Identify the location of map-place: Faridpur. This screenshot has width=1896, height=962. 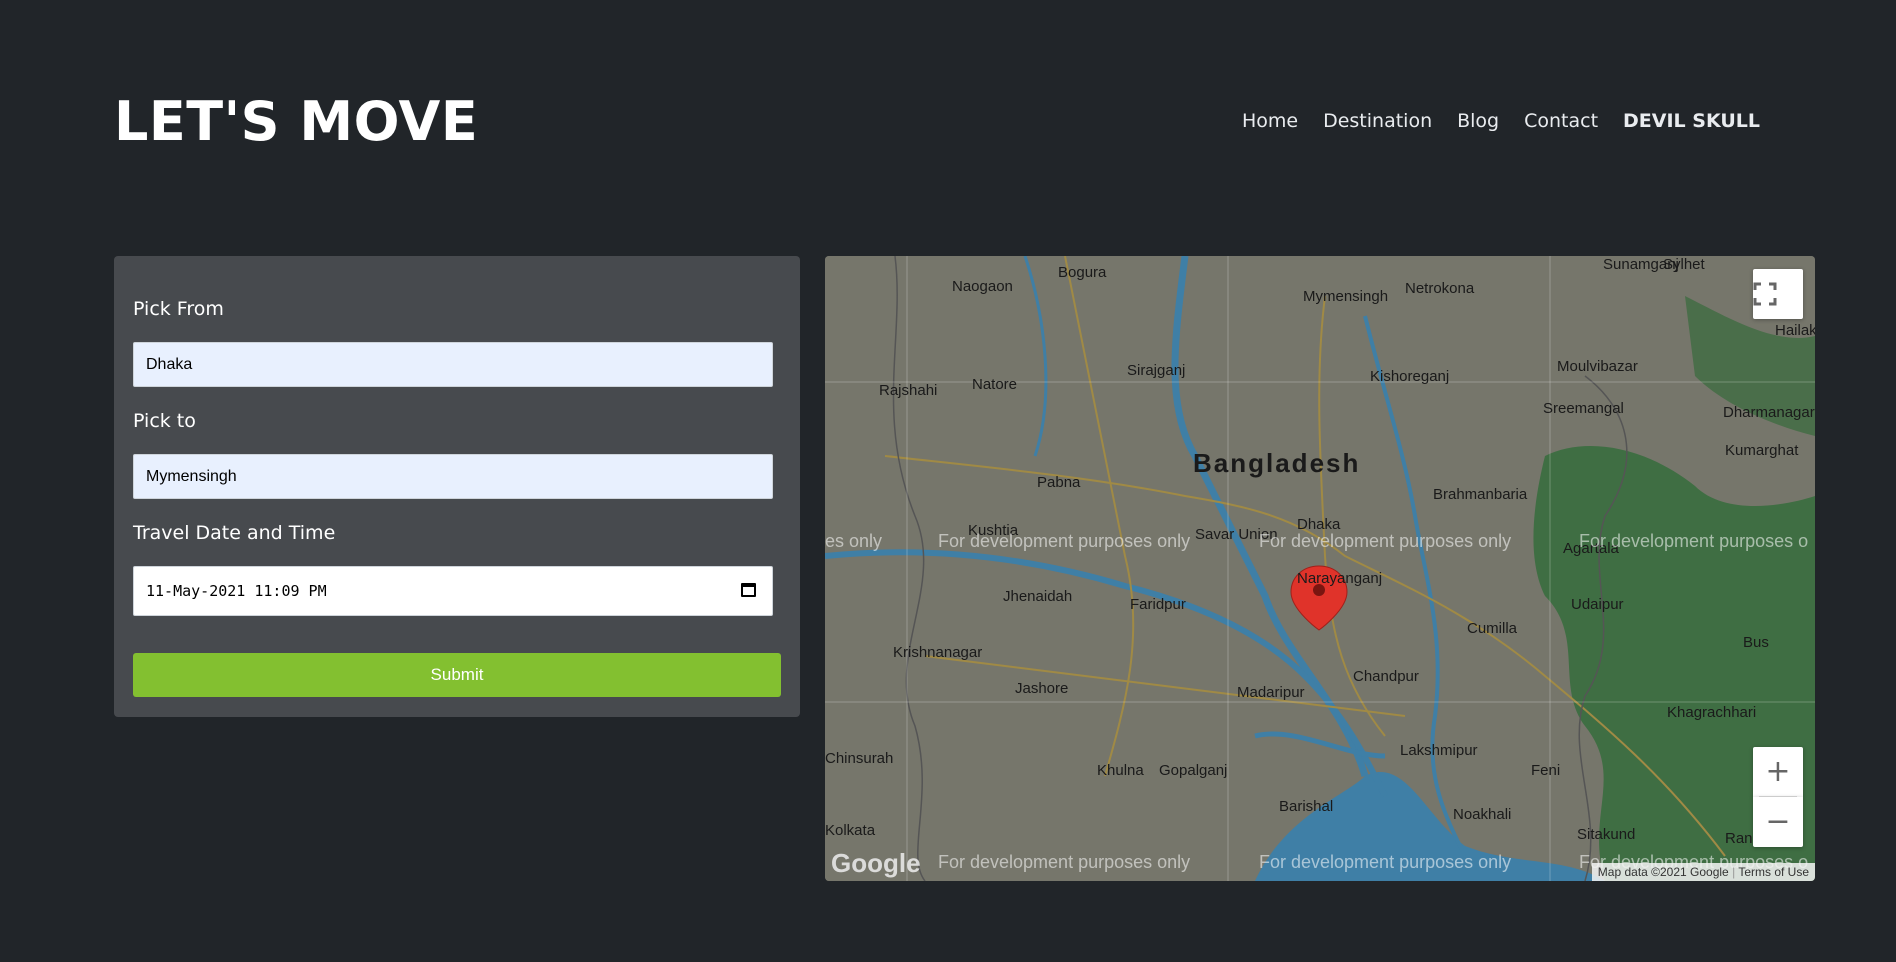
(1158, 604).